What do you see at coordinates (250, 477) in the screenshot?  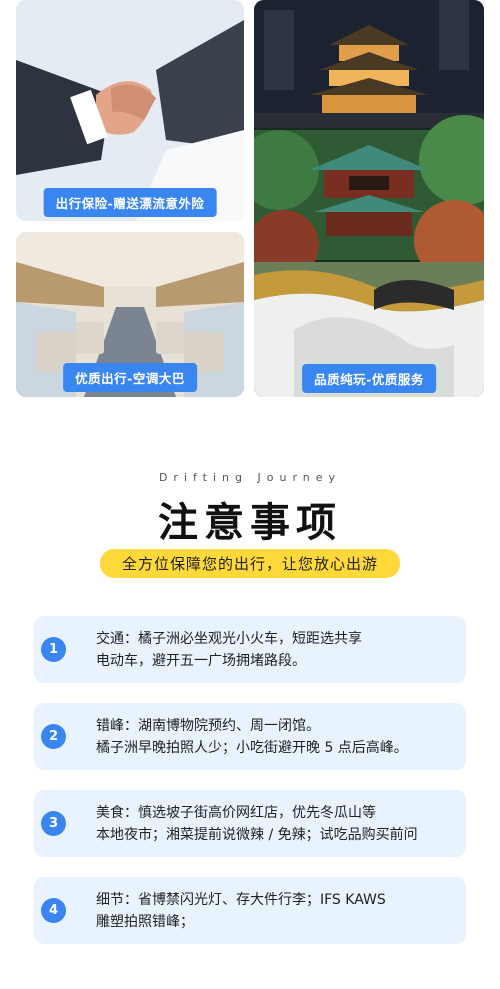 I see `english-subtitle: Drifting Journey` at bounding box center [250, 477].